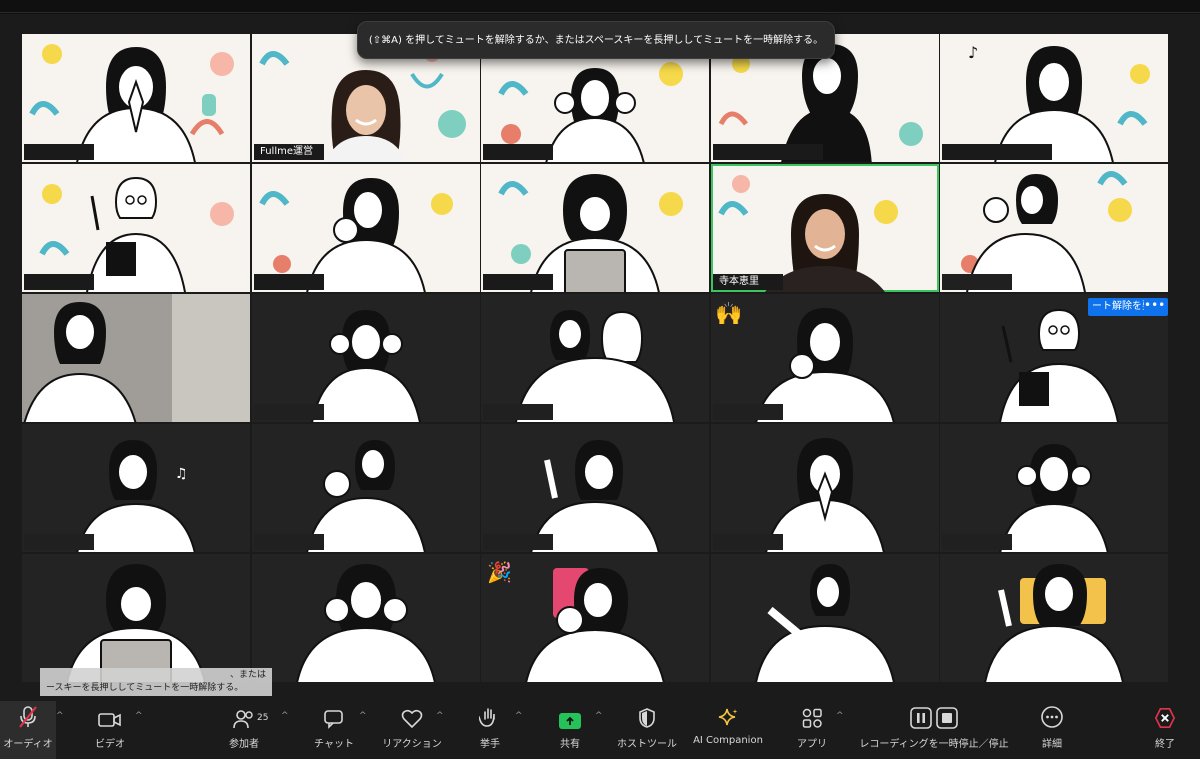 This screenshot has height=759, width=1200. I want to click on participant-tile: 🙌, so click(825, 358).